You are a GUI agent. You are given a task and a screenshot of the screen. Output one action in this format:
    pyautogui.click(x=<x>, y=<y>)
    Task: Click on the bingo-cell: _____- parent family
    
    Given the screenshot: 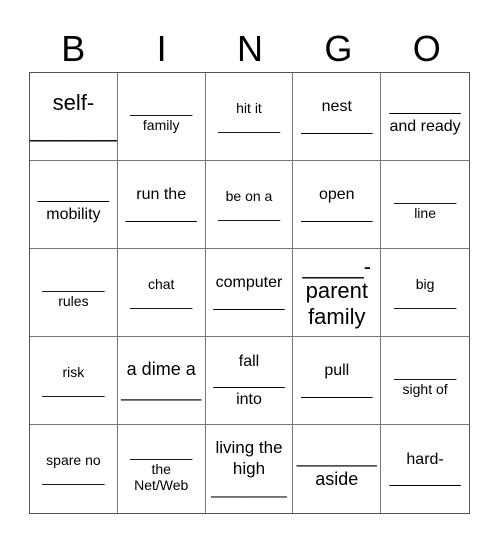 What is the action you would take?
    pyautogui.click(x=337, y=293)
    